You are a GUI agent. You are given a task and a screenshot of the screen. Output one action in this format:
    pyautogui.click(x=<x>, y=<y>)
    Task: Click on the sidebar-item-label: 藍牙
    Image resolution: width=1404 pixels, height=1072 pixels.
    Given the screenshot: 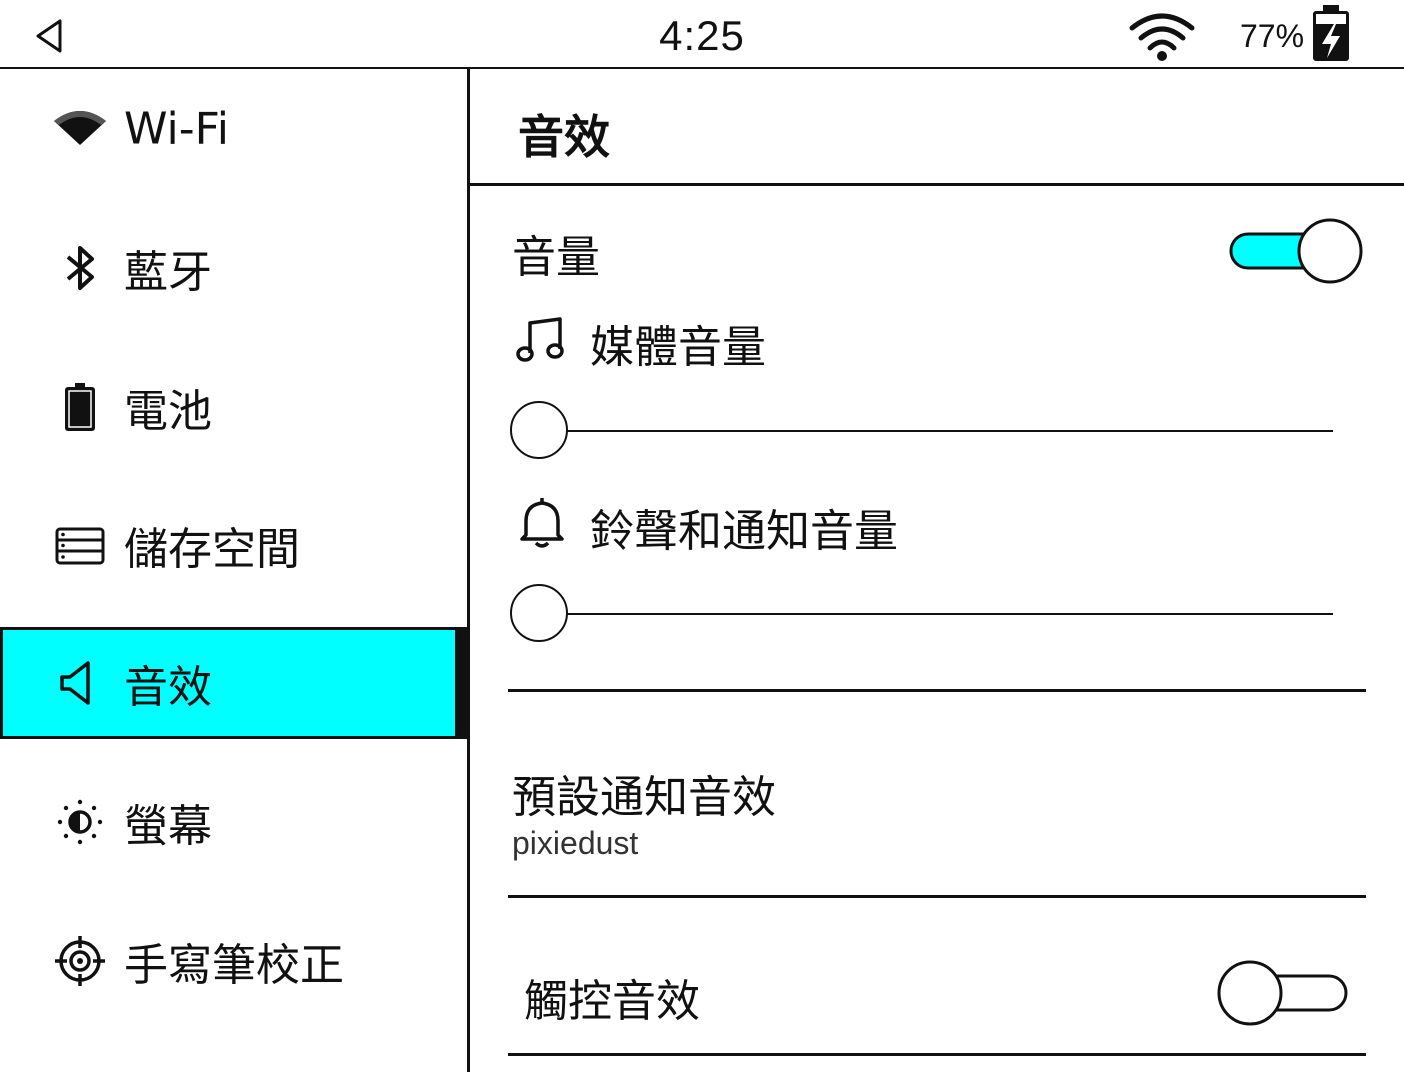 What is the action you would take?
    pyautogui.click(x=168, y=272)
    